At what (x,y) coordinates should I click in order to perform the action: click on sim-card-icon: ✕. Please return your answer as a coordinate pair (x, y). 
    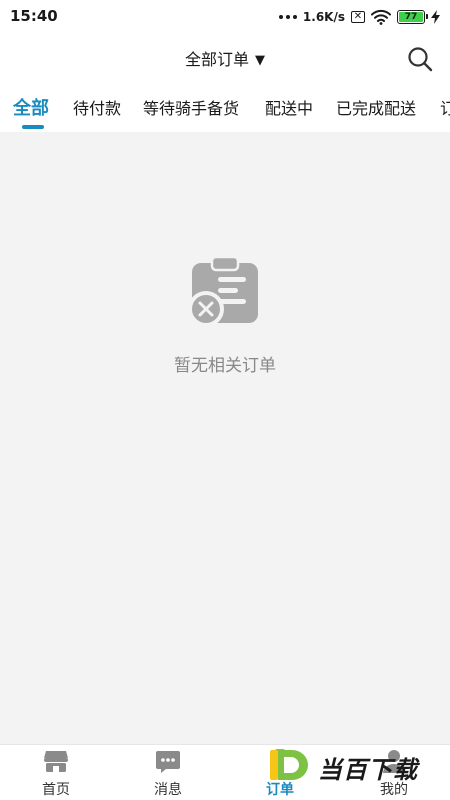
    Looking at the image, I should click on (358, 17).